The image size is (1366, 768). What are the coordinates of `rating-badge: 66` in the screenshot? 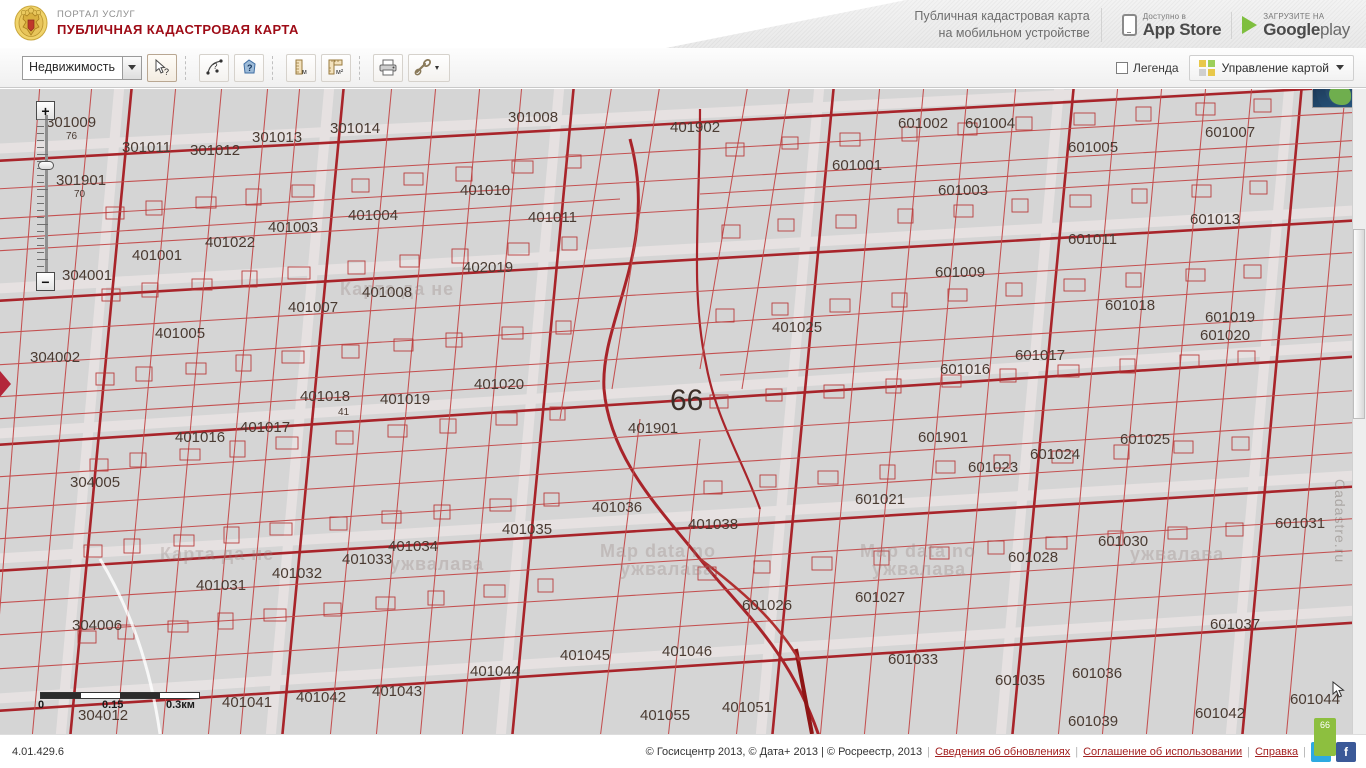 It's located at (1325, 737).